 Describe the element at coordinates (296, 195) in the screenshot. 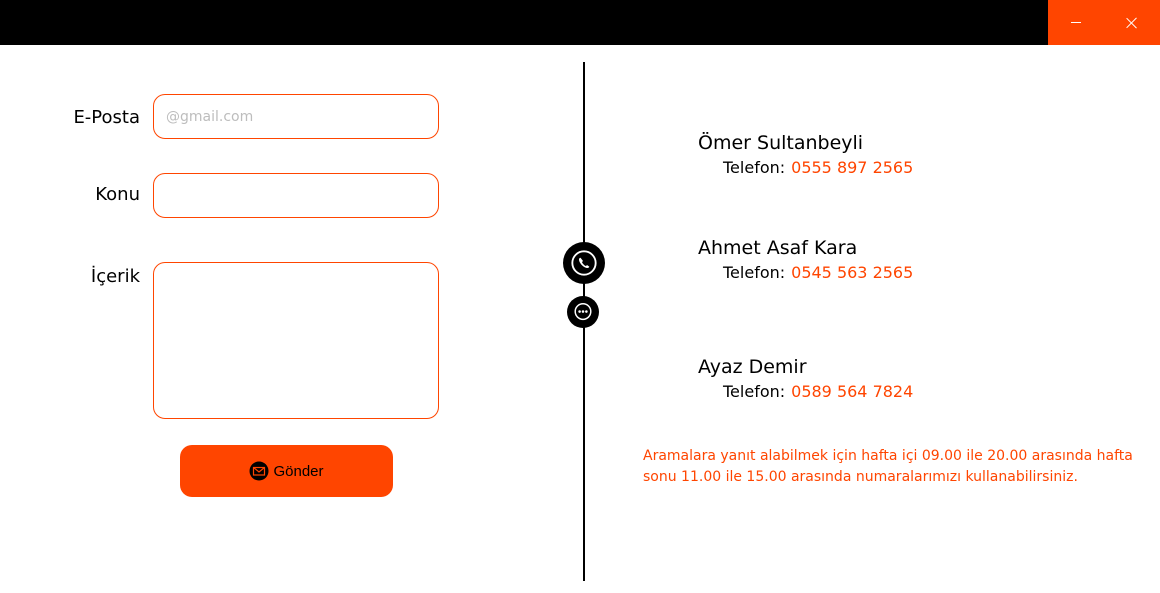

I see `subject-field` at that location.